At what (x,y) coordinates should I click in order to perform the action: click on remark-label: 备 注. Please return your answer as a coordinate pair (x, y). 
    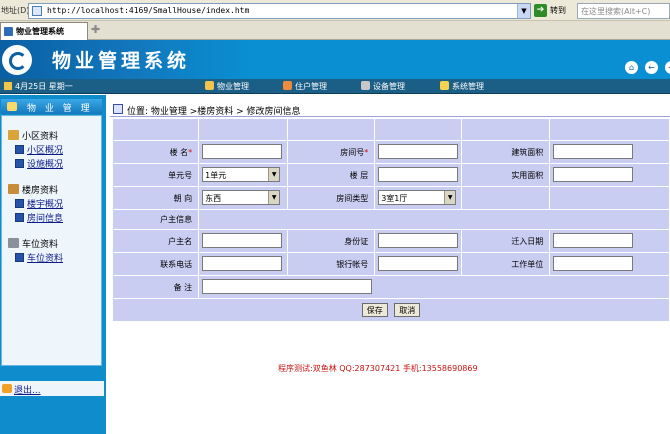
    Looking at the image, I should click on (156, 287).